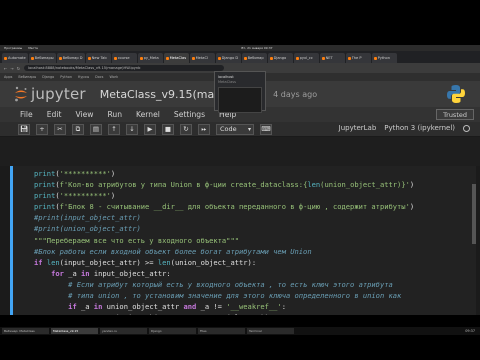 This screenshot has height=360, width=480. Describe the element at coordinates (266, 129) in the screenshot. I see `keyboard-icon: ⌨` at that location.